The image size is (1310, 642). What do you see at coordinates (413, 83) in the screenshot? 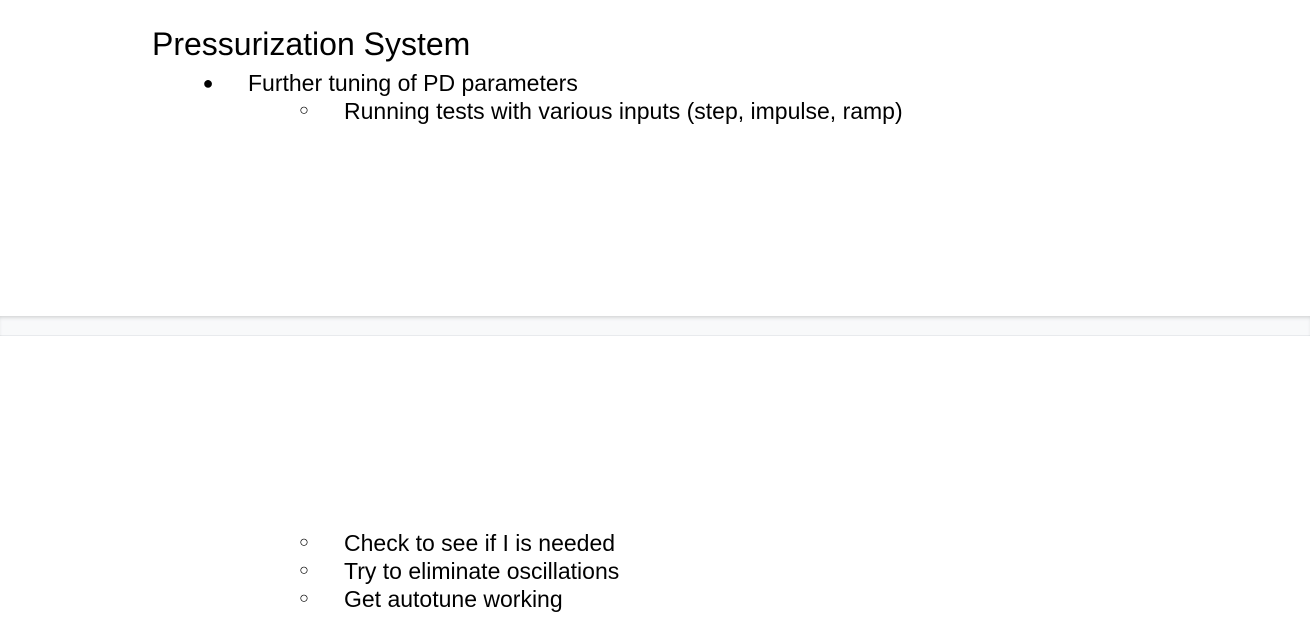
I see `list-item-text: Further tuning of PD parameters` at bounding box center [413, 83].